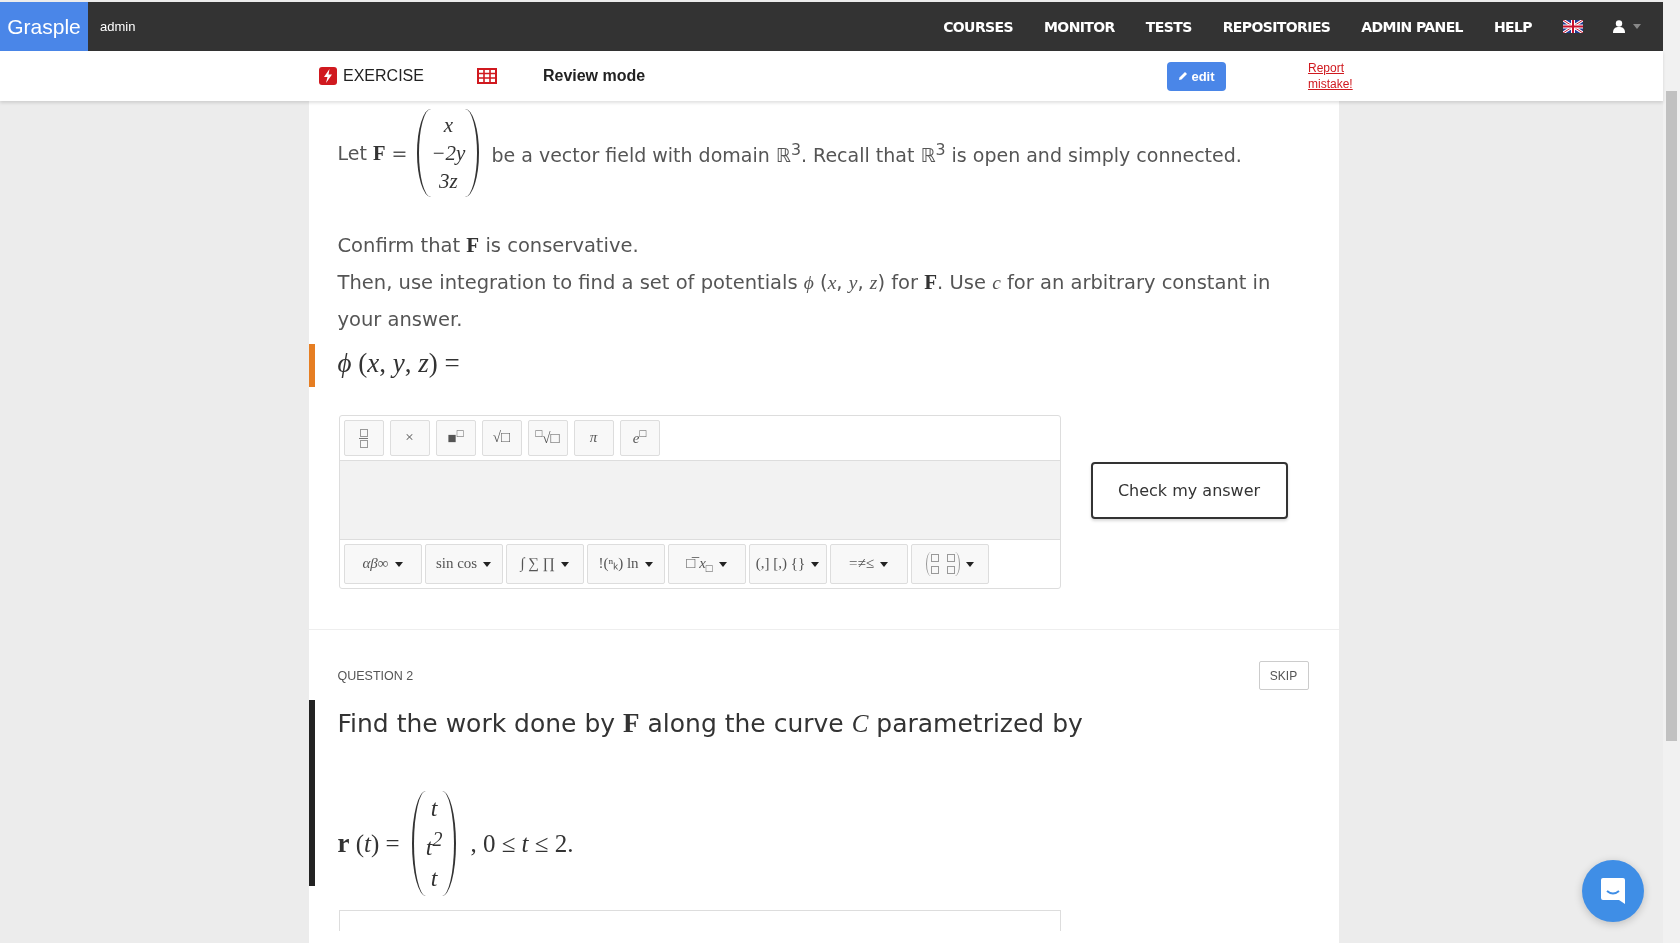  I want to click on symbol-button, so click(363, 438).